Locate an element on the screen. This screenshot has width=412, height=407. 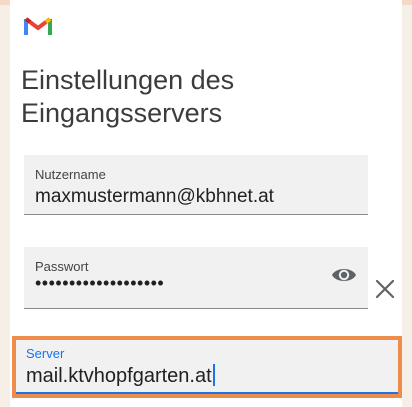
eye-icon is located at coordinates (344, 275).